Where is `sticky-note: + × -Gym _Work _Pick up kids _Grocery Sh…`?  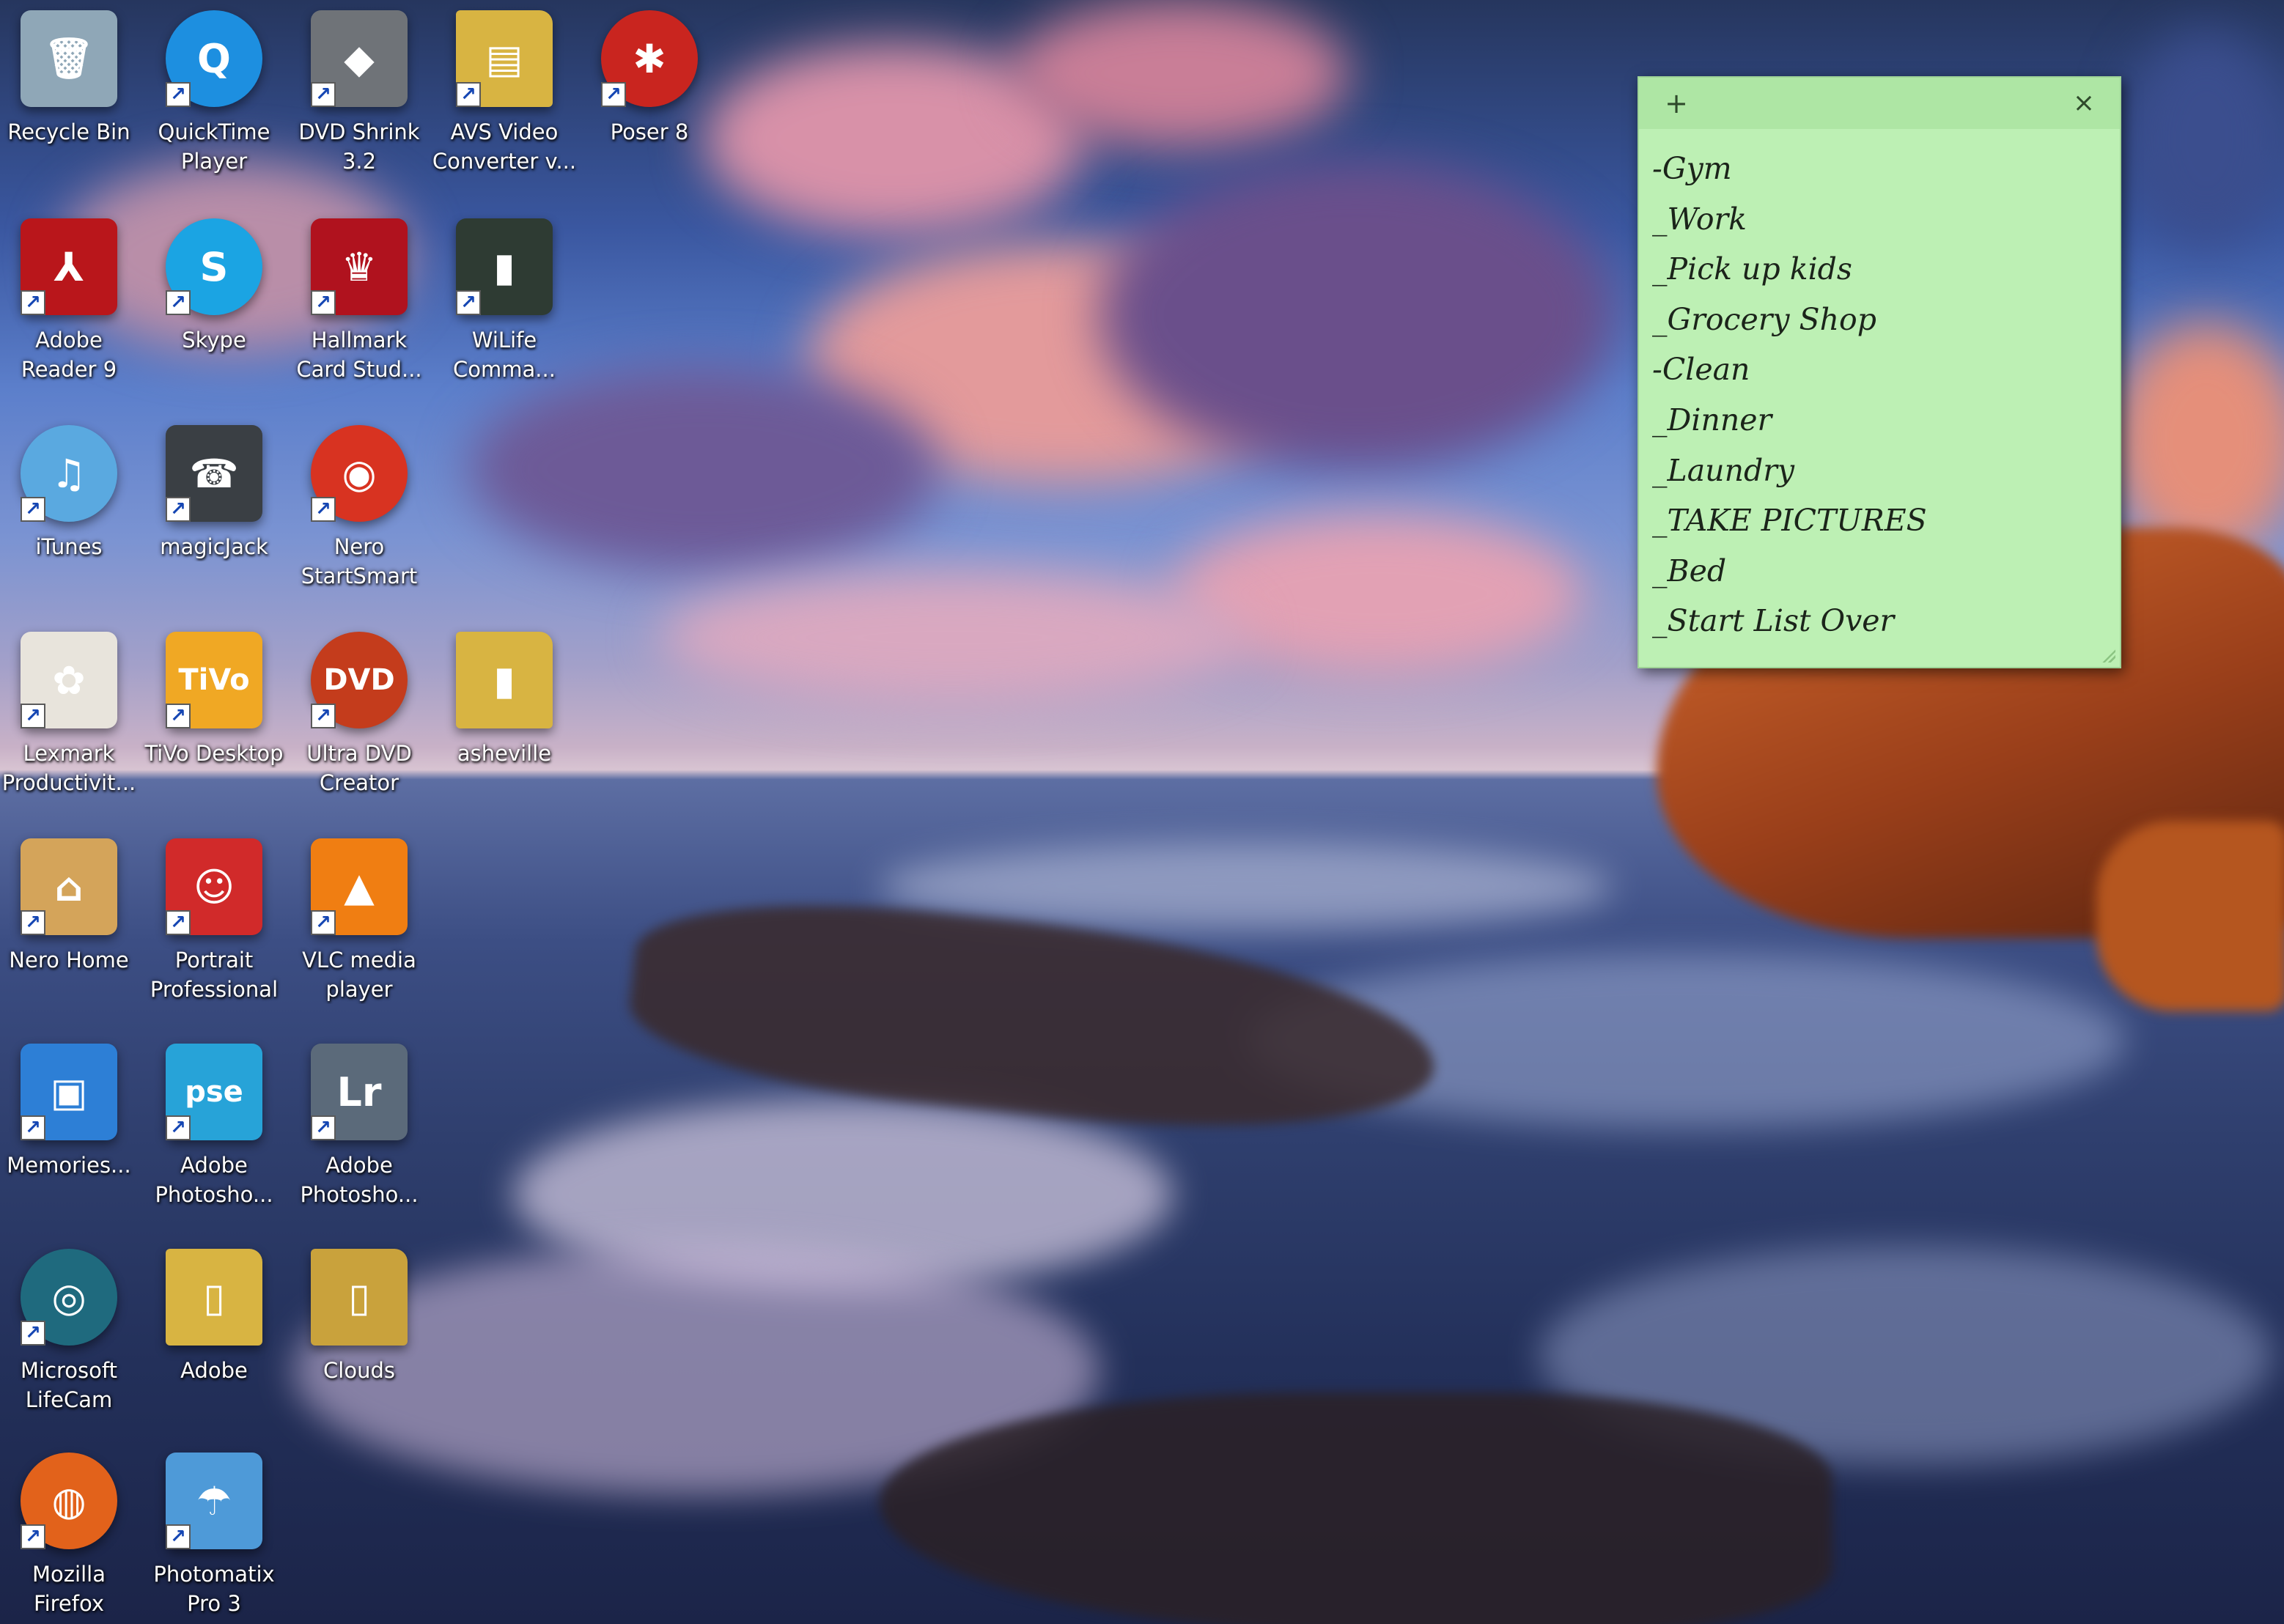
sticky-note: + × -Gym _Work _Pick up kids _Grocery Sh… is located at coordinates (1879, 372).